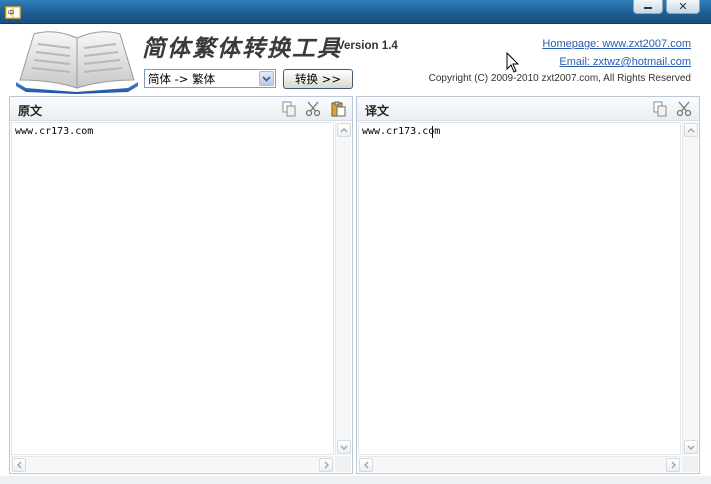  I want to click on app-icon: 中, so click(13, 12).